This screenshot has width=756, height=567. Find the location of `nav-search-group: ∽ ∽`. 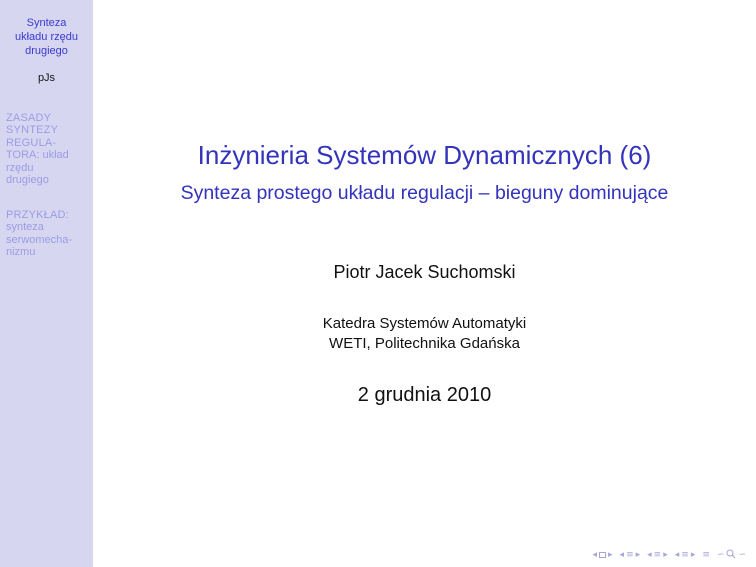

nav-search-group: ∽ ∽ is located at coordinates (731, 555).